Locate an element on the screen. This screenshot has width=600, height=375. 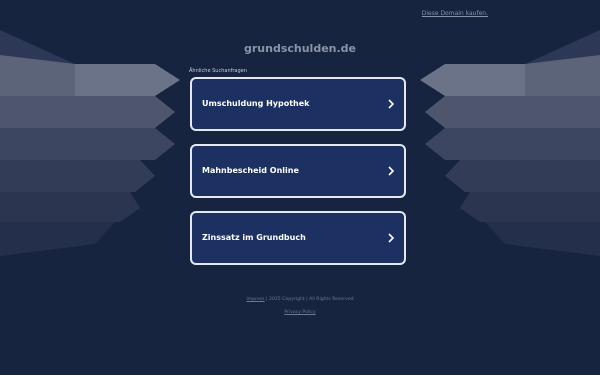
copyright-text: | 2025 Copyright | All Rights Reserved is located at coordinates (309, 299).